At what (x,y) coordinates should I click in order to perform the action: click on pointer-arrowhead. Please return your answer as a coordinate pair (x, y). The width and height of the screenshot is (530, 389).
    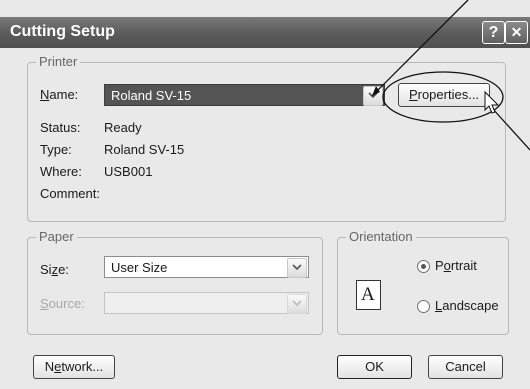
    Looking at the image, I should click on (376, 91).